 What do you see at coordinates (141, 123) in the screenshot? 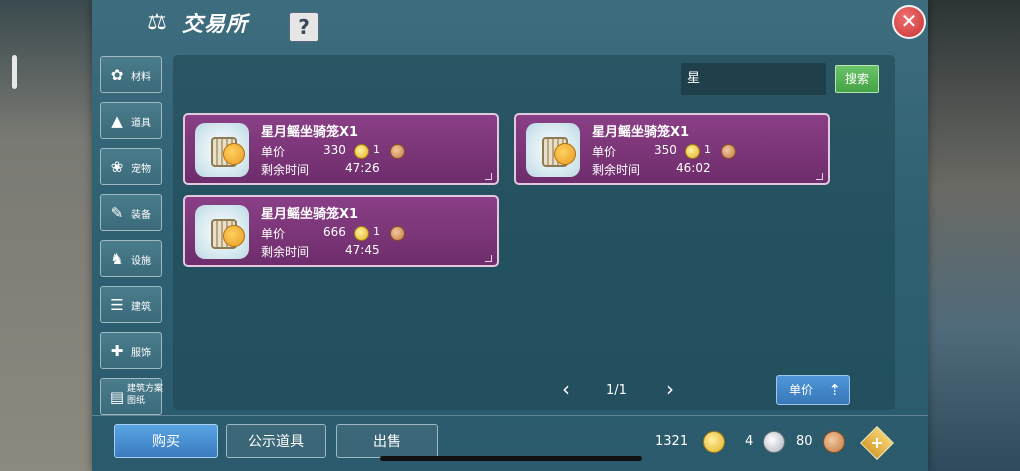
I see `sidebar-item-label: 道具` at bounding box center [141, 123].